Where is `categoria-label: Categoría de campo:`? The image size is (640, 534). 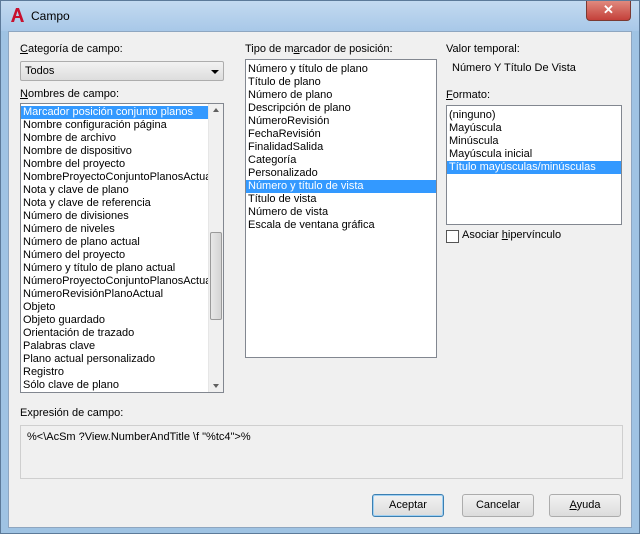
categoria-label: Categoría de campo: is located at coordinates (71, 49).